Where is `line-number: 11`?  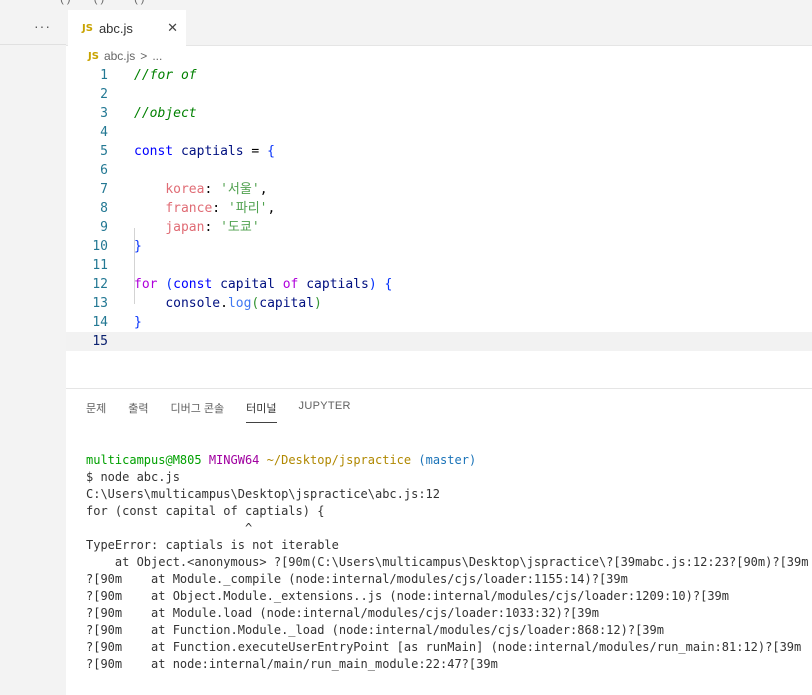 line-number: 11 is located at coordinates (100, 265).